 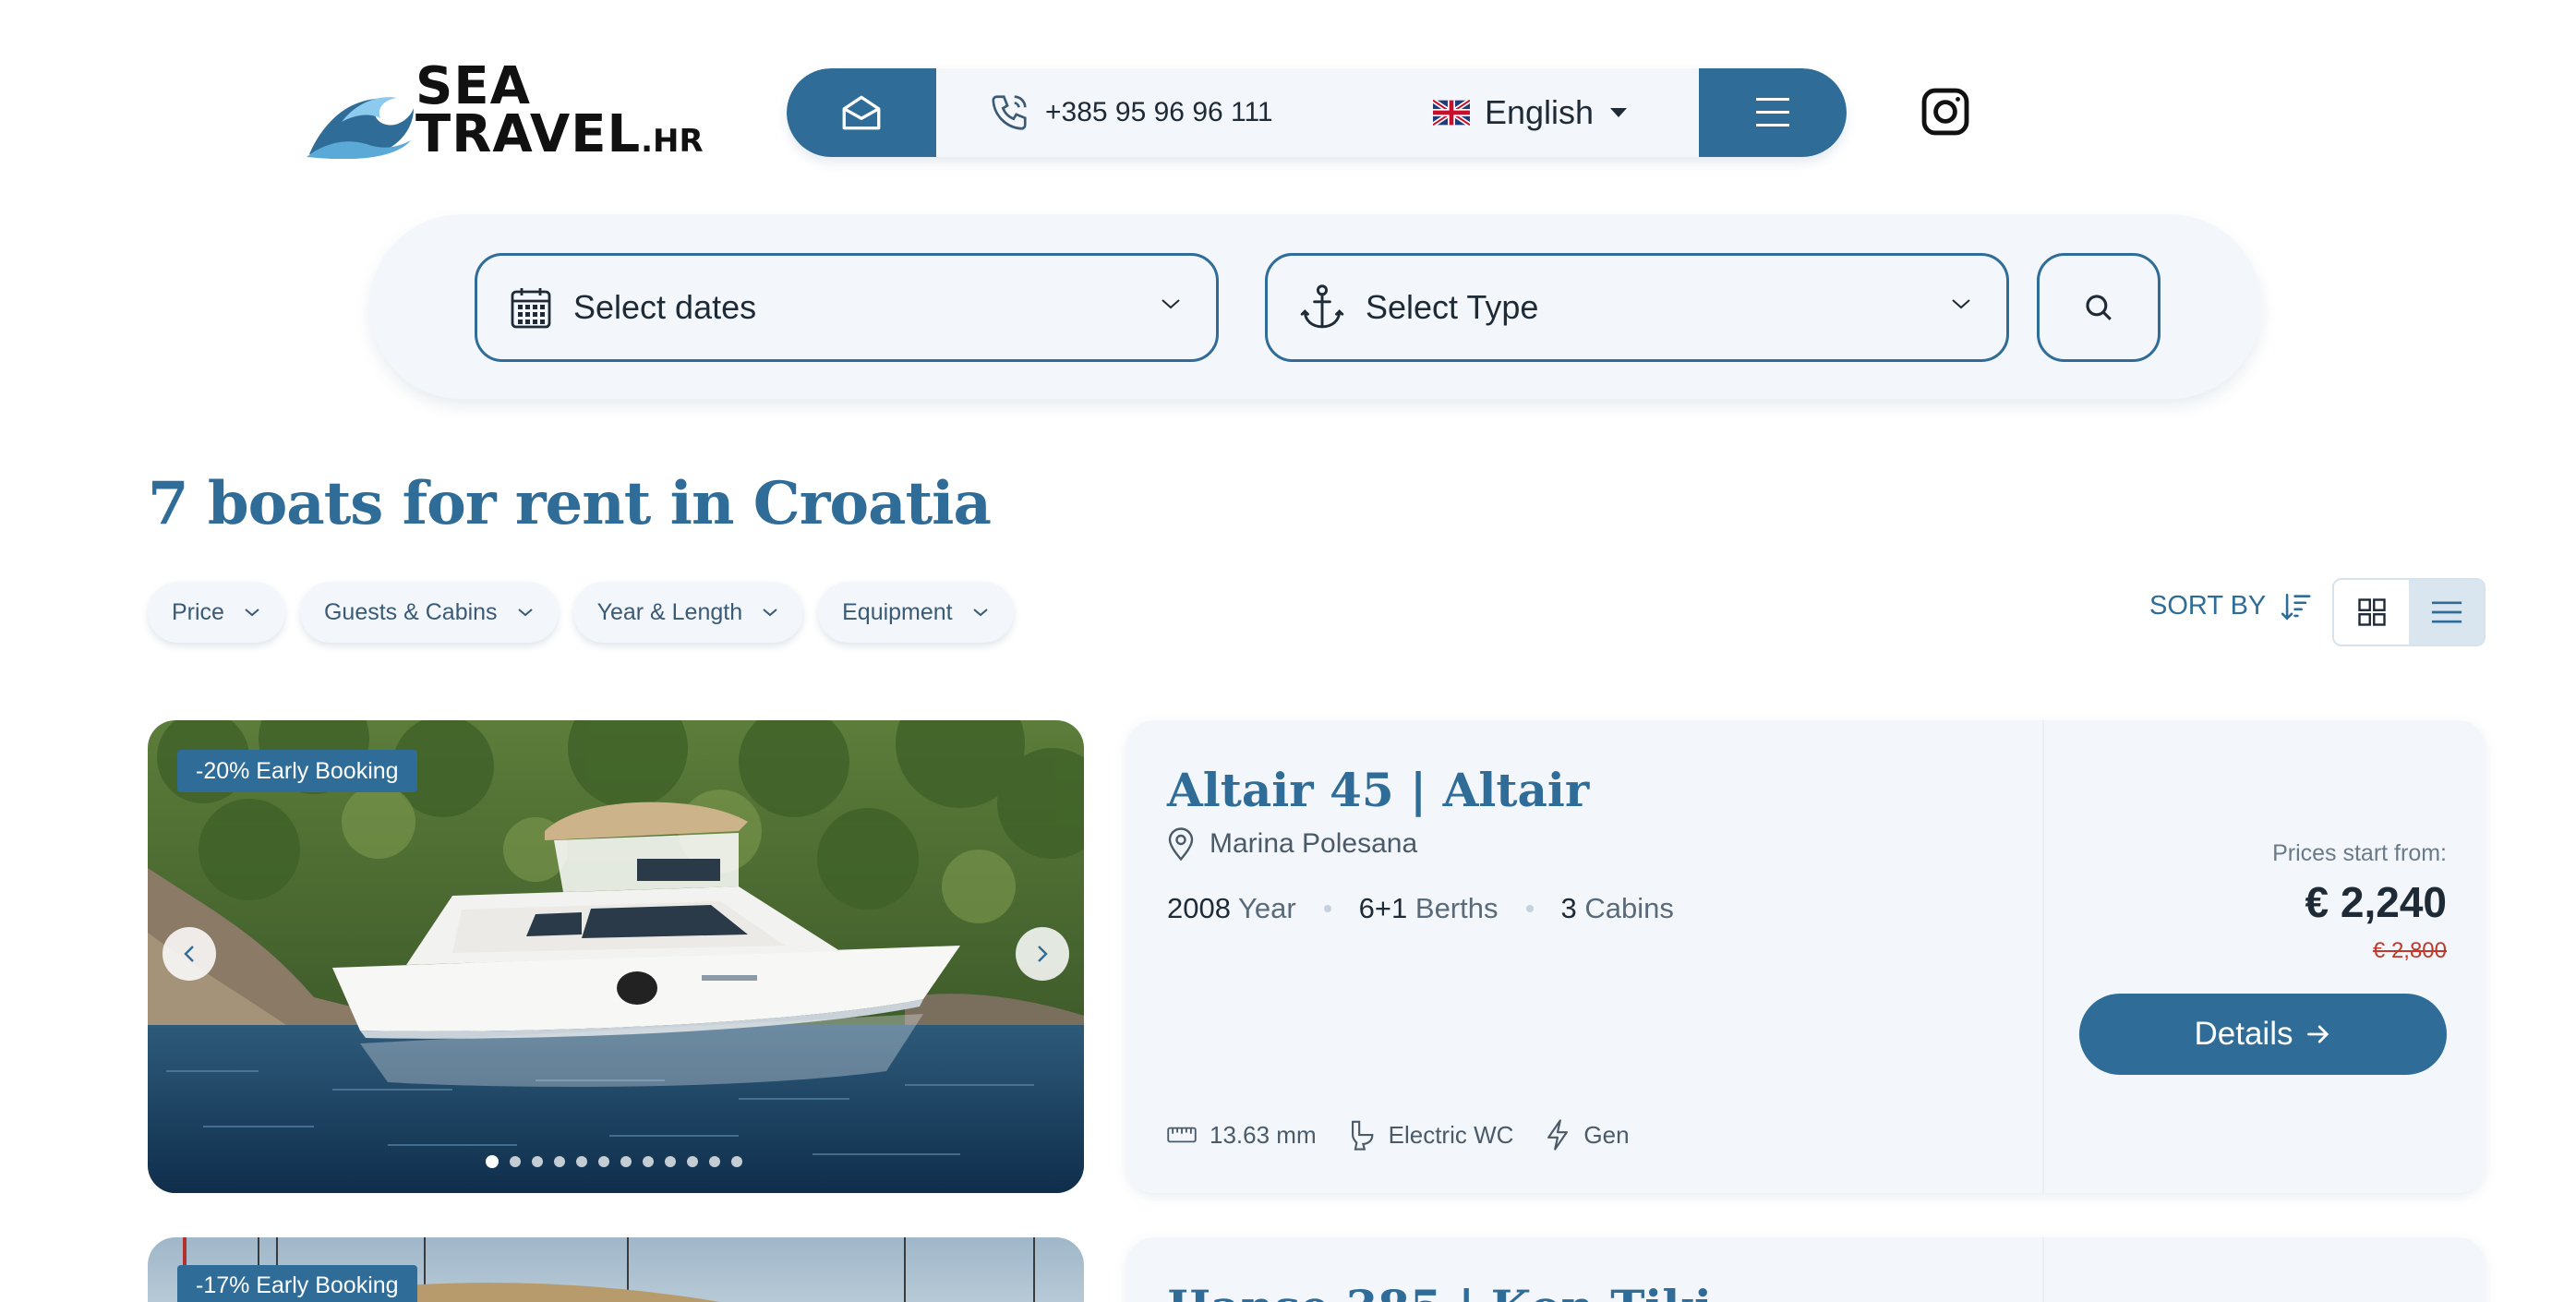 I want to click on menu-button, so click(x=1773, y=112).